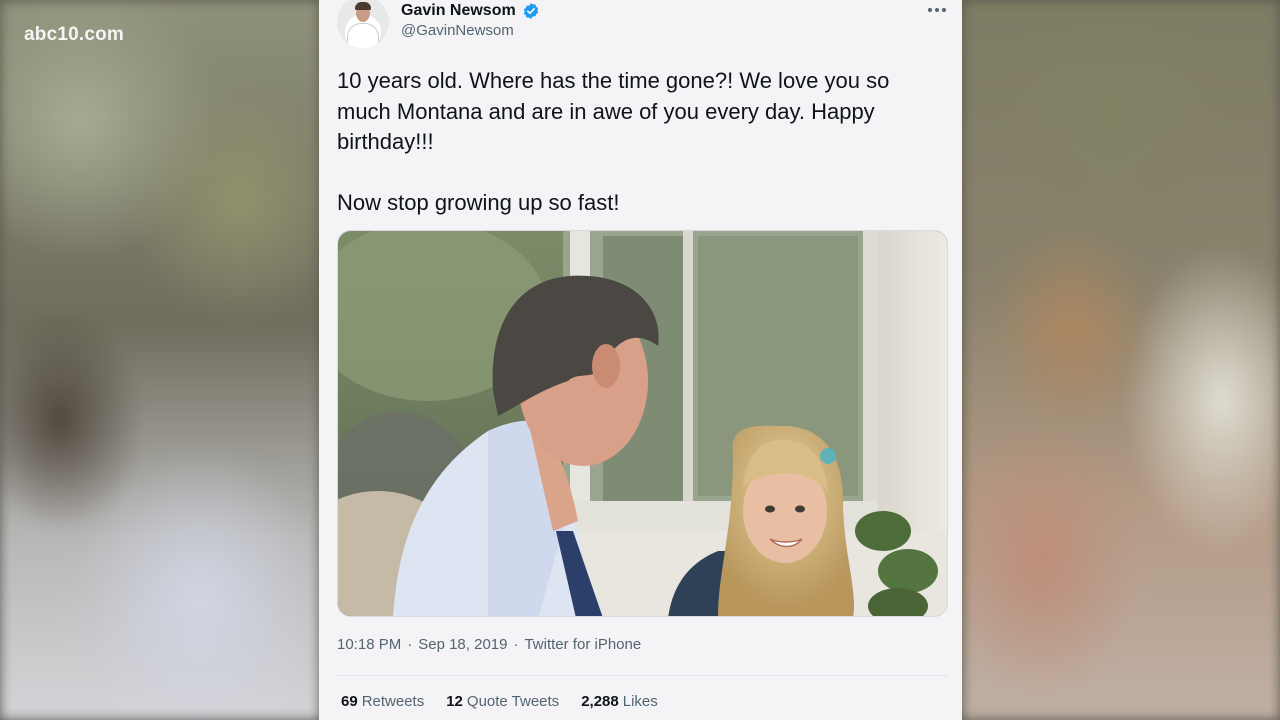 Image resolution: width=1280 pixels, height=720 pixels. Describe the element at coordinates (619, 701) in the screenshot. I see `likes-stat: 2,288 Likes` at that location.